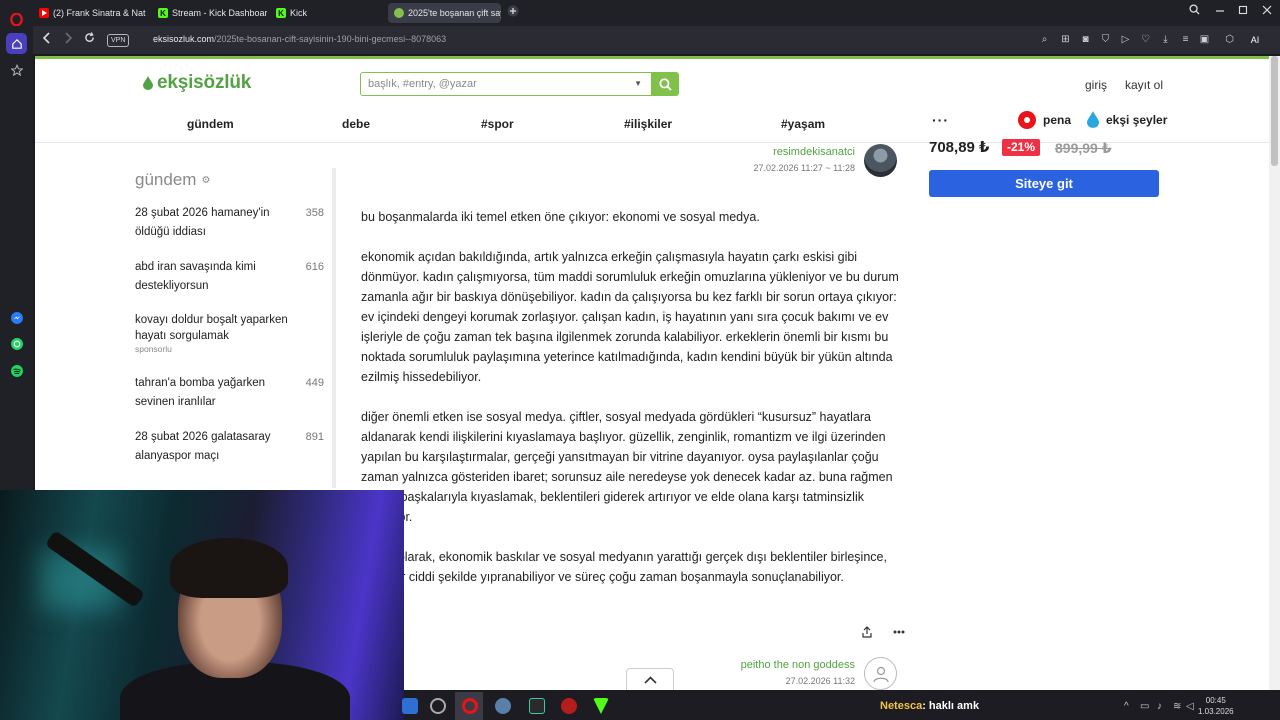 This screenshot has width=1280, height=720. What do you see at coordinates (648, 124) in the screenshot?
I see `nav-iliskiler: #ilişkiler` at bounding box center [648, 124].